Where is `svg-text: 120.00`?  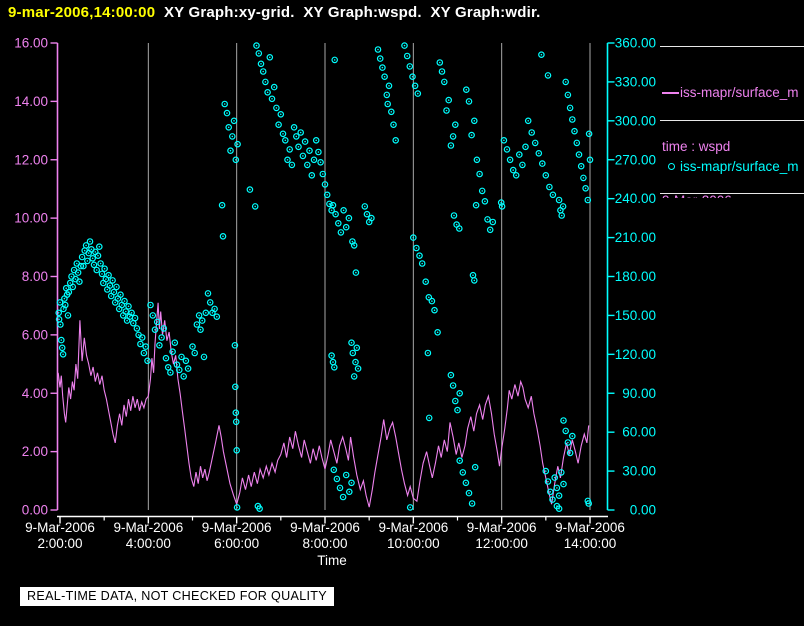
svg-text: 120.00 is located at coordinates (635, 354).